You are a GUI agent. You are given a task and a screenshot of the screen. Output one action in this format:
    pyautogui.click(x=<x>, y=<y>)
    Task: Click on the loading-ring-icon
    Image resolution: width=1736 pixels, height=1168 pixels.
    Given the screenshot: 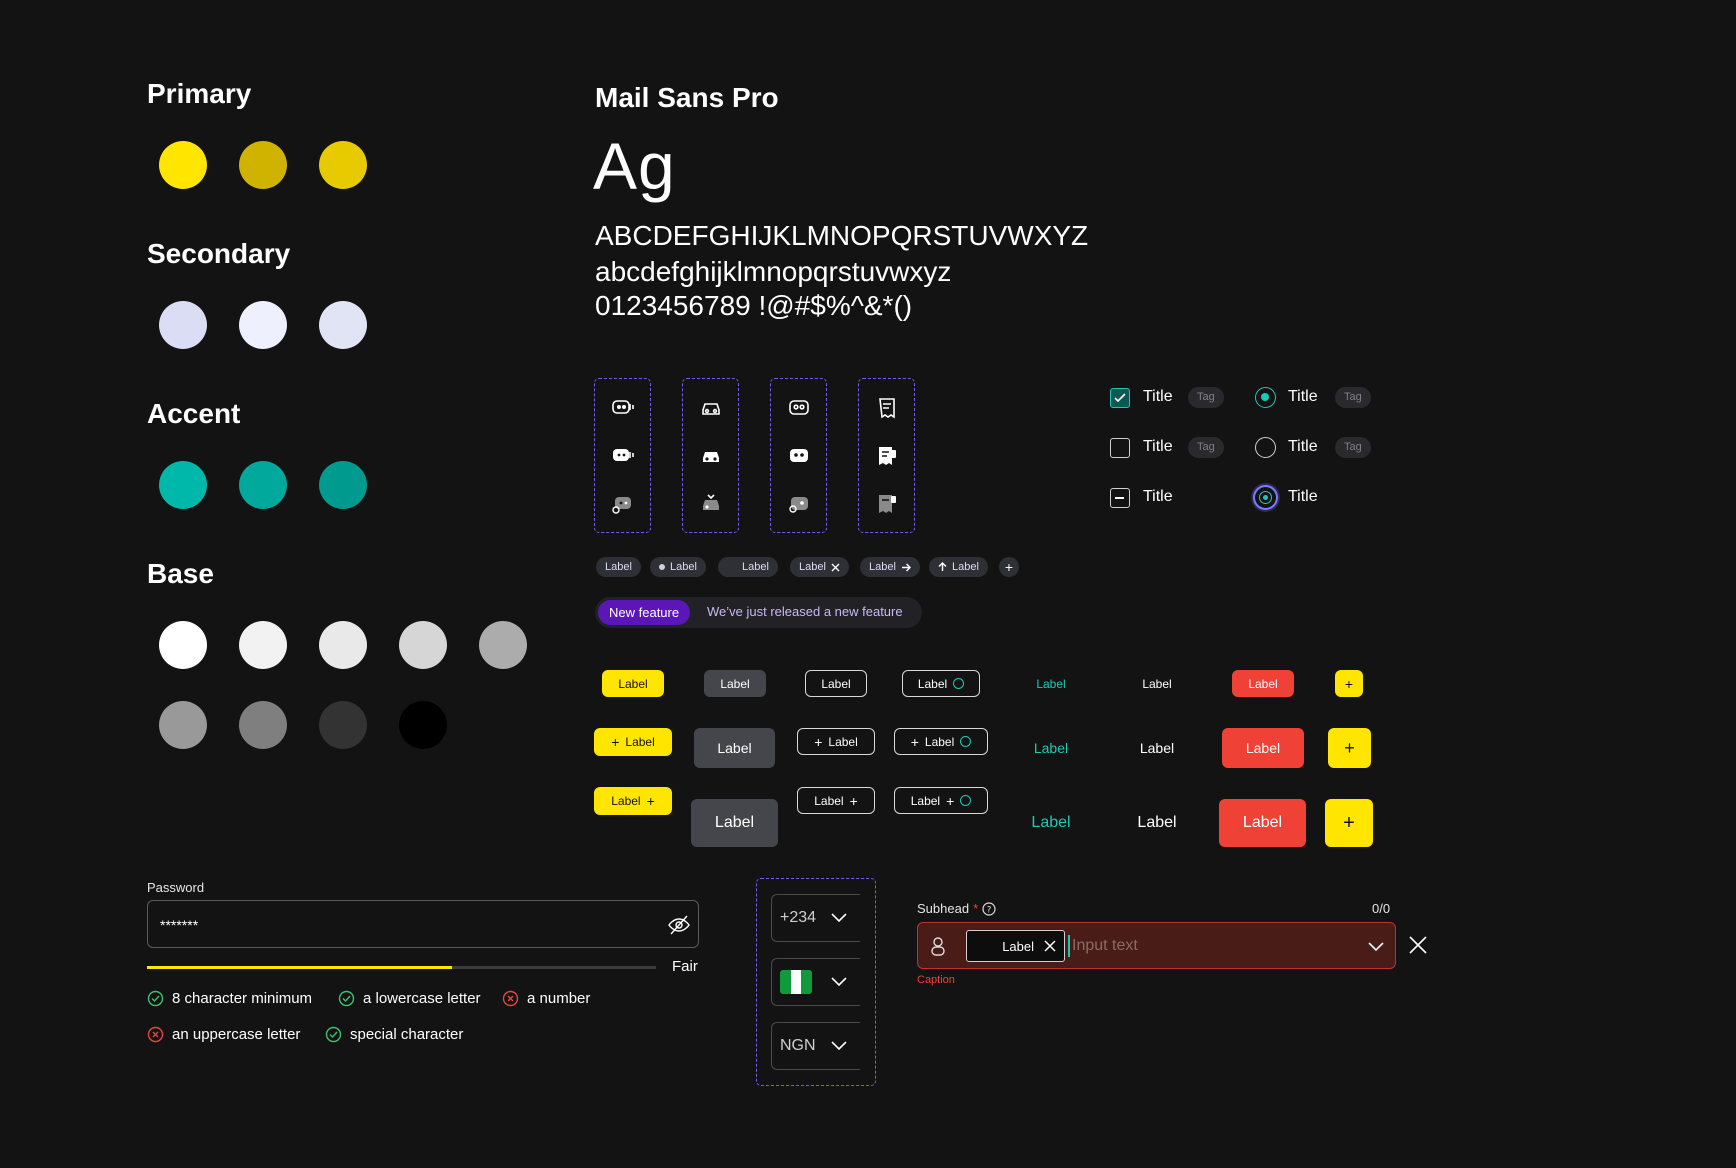 What is the action you would take?
    pyautogui.click(x=966, y=800)
    